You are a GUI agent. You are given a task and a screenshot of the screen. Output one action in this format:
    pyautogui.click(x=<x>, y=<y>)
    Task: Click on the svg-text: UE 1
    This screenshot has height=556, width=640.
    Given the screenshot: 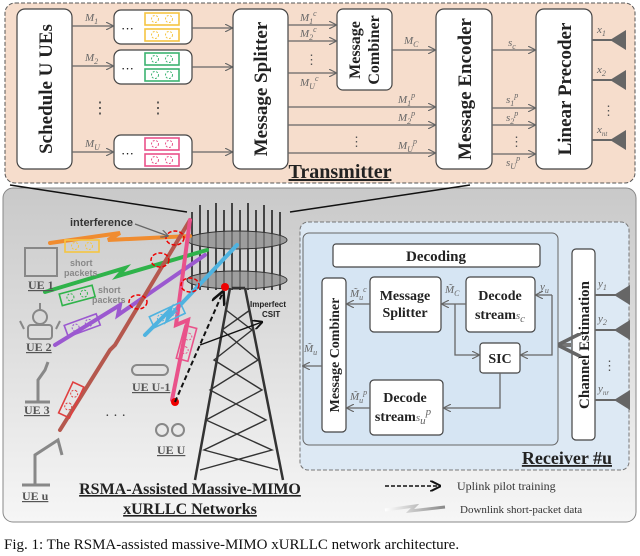 What is the action you would take?
    pyautogui.click(x=41, y=285)
    